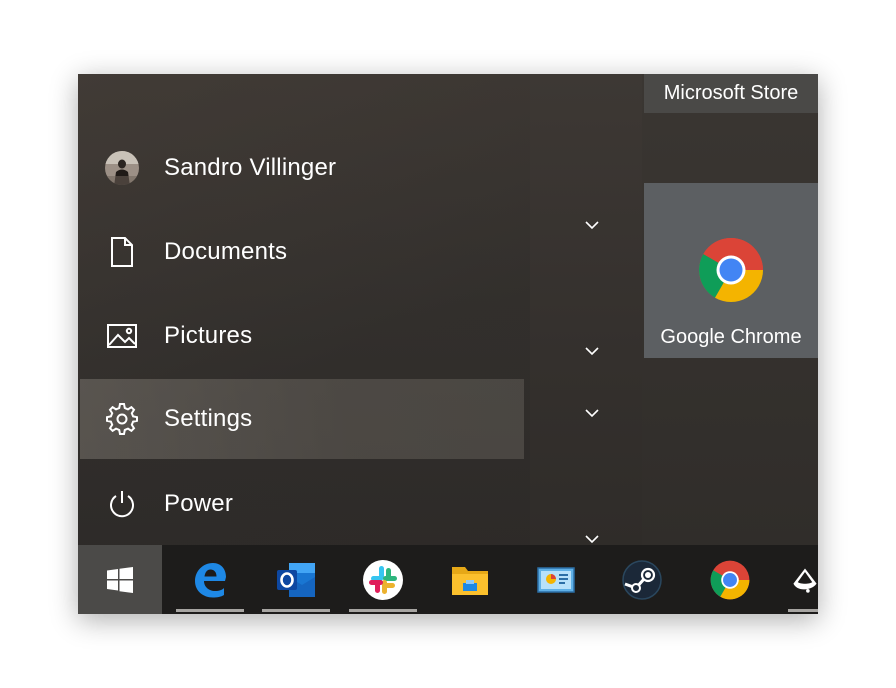 Image resolution: width=896 pixels, height=688 pixels. I want to click on slack-icon, so click(383, 579).